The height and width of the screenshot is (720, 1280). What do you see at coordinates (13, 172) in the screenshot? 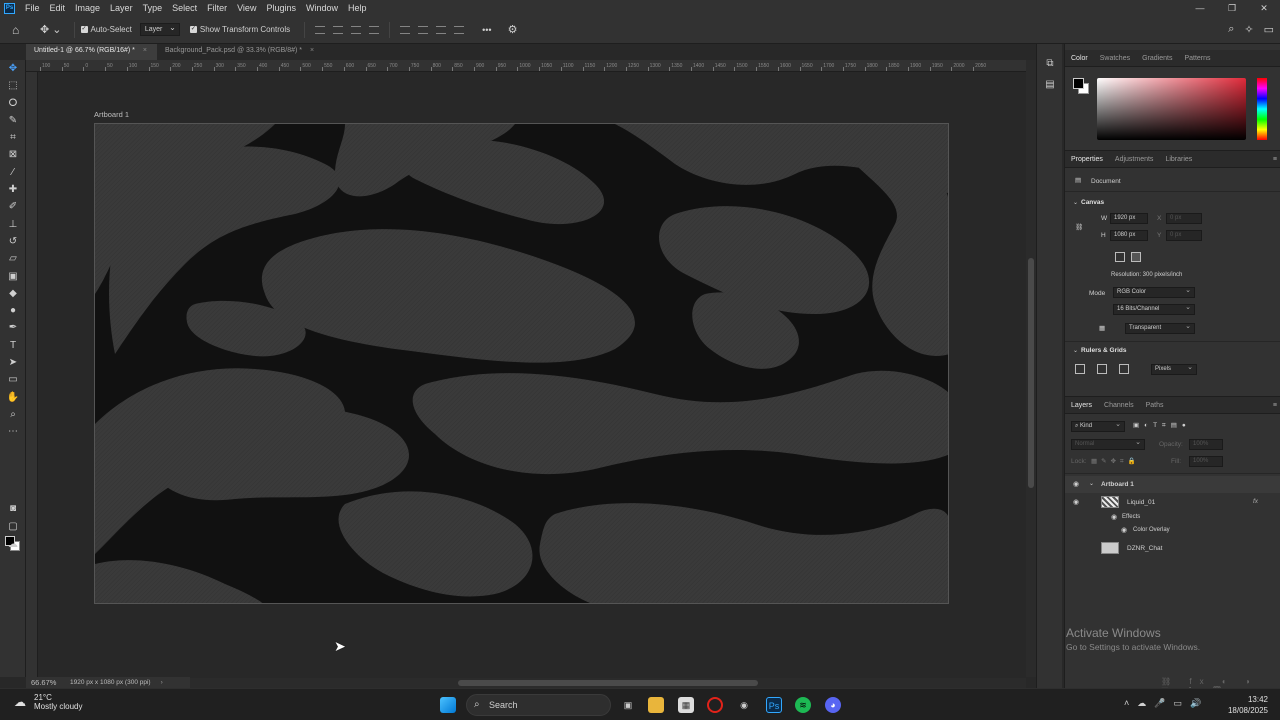
I see `eyedropper-icon: ⁄` at bounding box center [13, 172].